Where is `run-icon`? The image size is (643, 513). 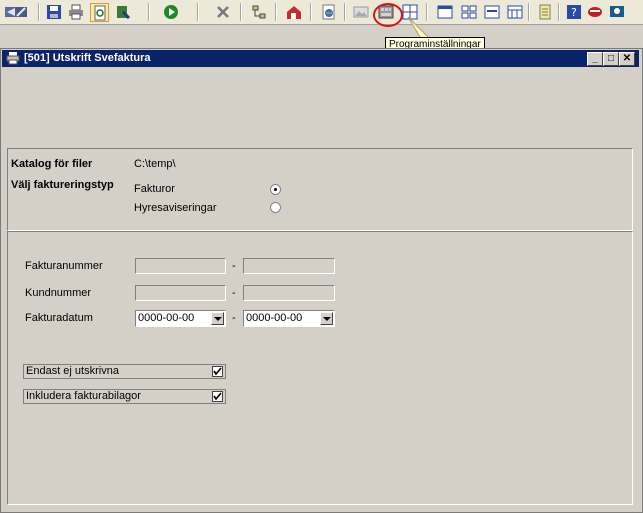 run-icon is located at coordinates (171, 12).